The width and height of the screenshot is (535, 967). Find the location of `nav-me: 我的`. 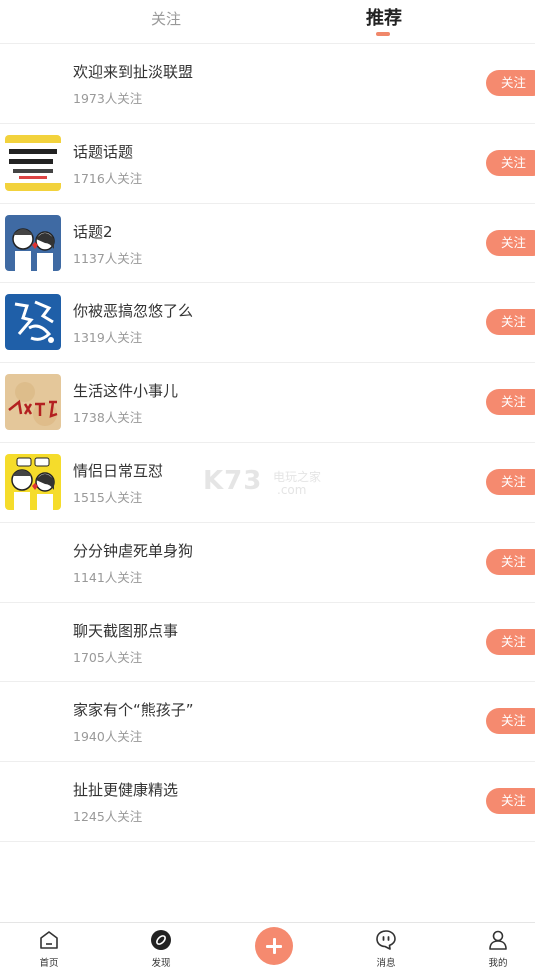

nav-me: 我的 is located at coordinates (498, 945).